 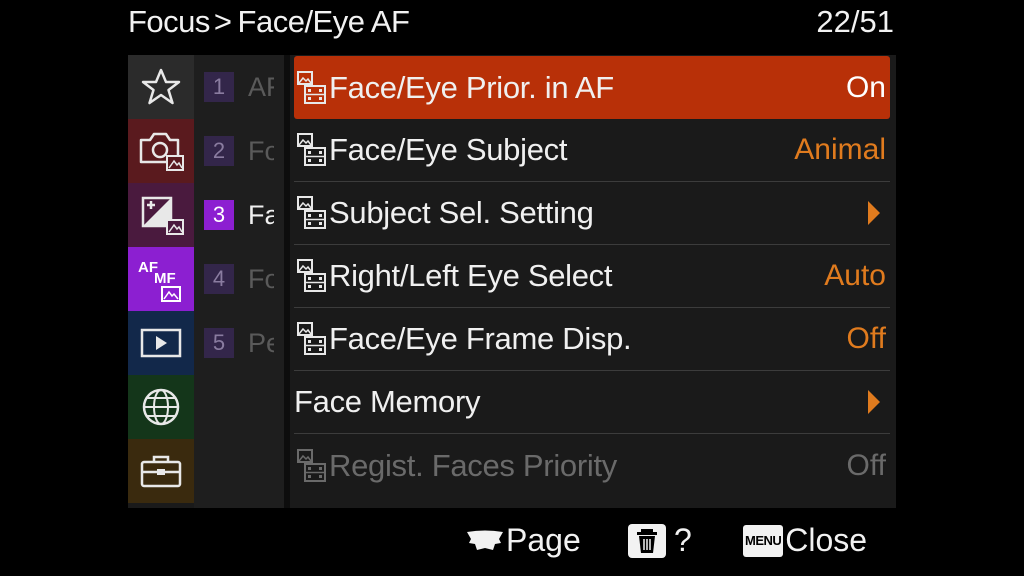 I want to click on playback-icon, so click(x=161, y=343).